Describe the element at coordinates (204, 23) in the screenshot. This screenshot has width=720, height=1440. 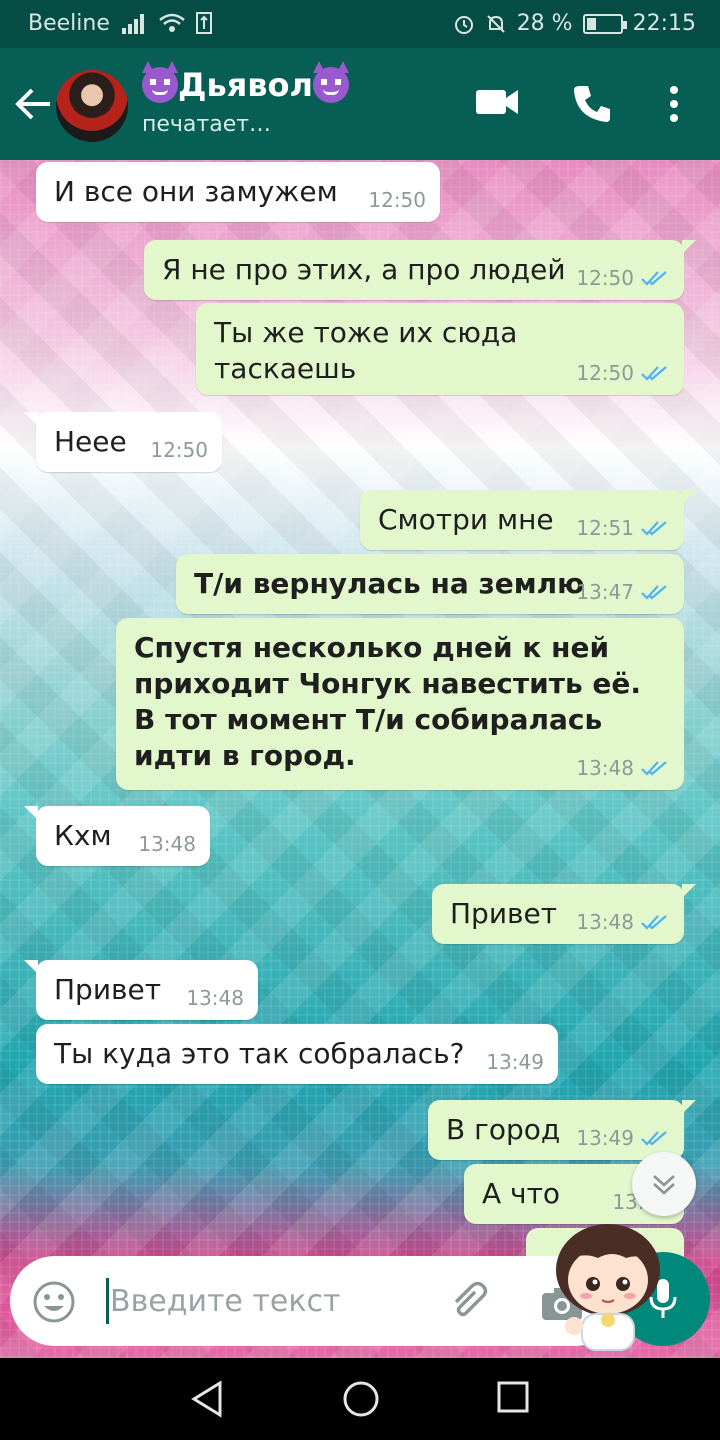
I see `data-transfer-icon` at that location.